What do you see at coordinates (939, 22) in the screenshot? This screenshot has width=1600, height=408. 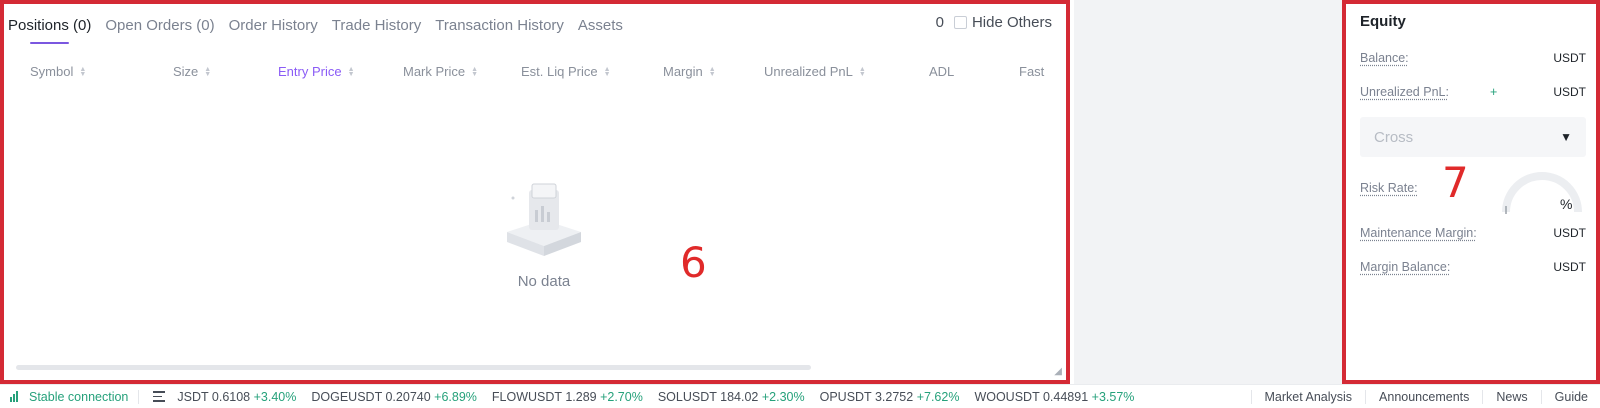 I see `position-count: 0` at bounding box center [939, 22].